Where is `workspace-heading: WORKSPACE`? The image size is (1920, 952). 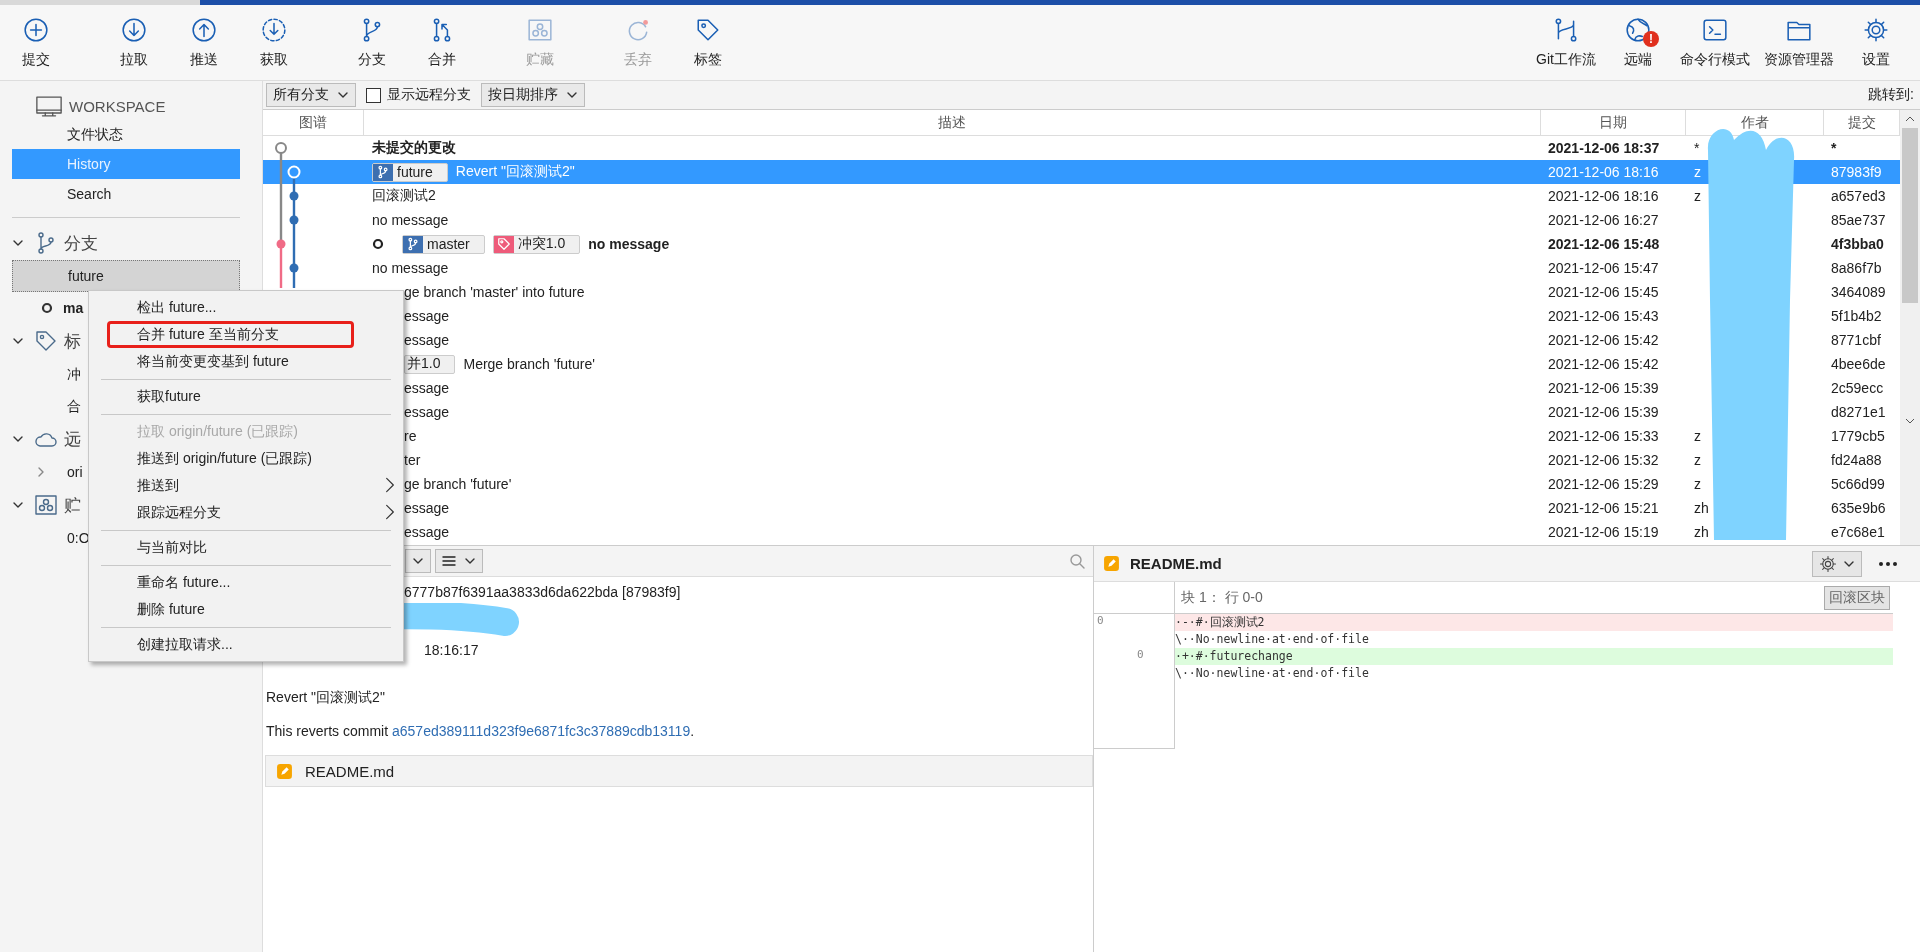 workspace-heading: WORKSPACE is located at coordinates (117, 106).